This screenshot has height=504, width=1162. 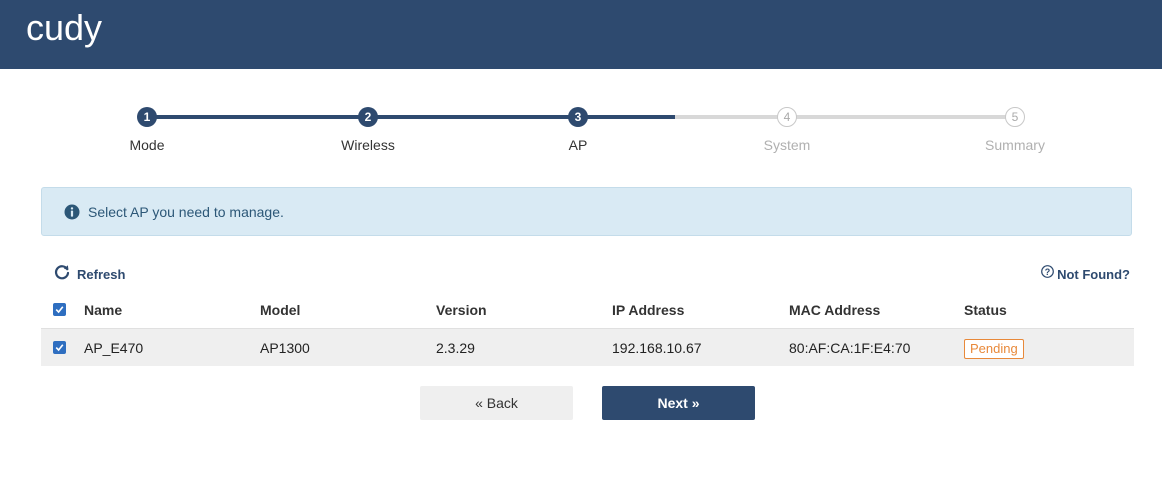 What do you see at coordinates (678, 403) in the screenshot?
I see `next-button: Next »` at bounding box center [678, 403].